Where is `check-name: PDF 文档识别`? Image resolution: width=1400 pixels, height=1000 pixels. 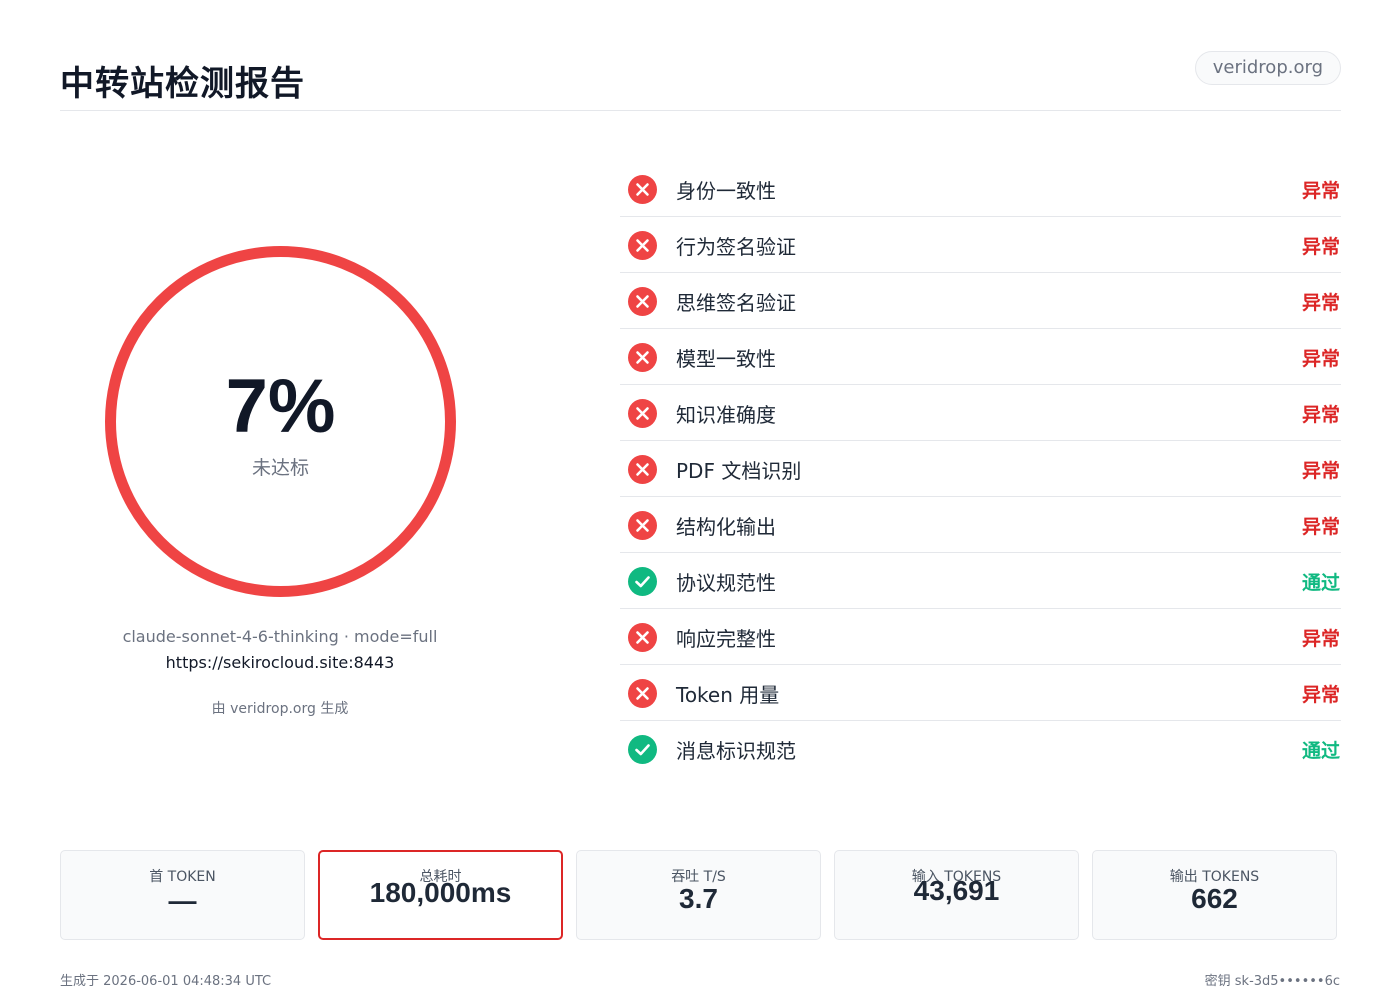
check-name: PDF 文档识别 is located at coordinates (739, 471).